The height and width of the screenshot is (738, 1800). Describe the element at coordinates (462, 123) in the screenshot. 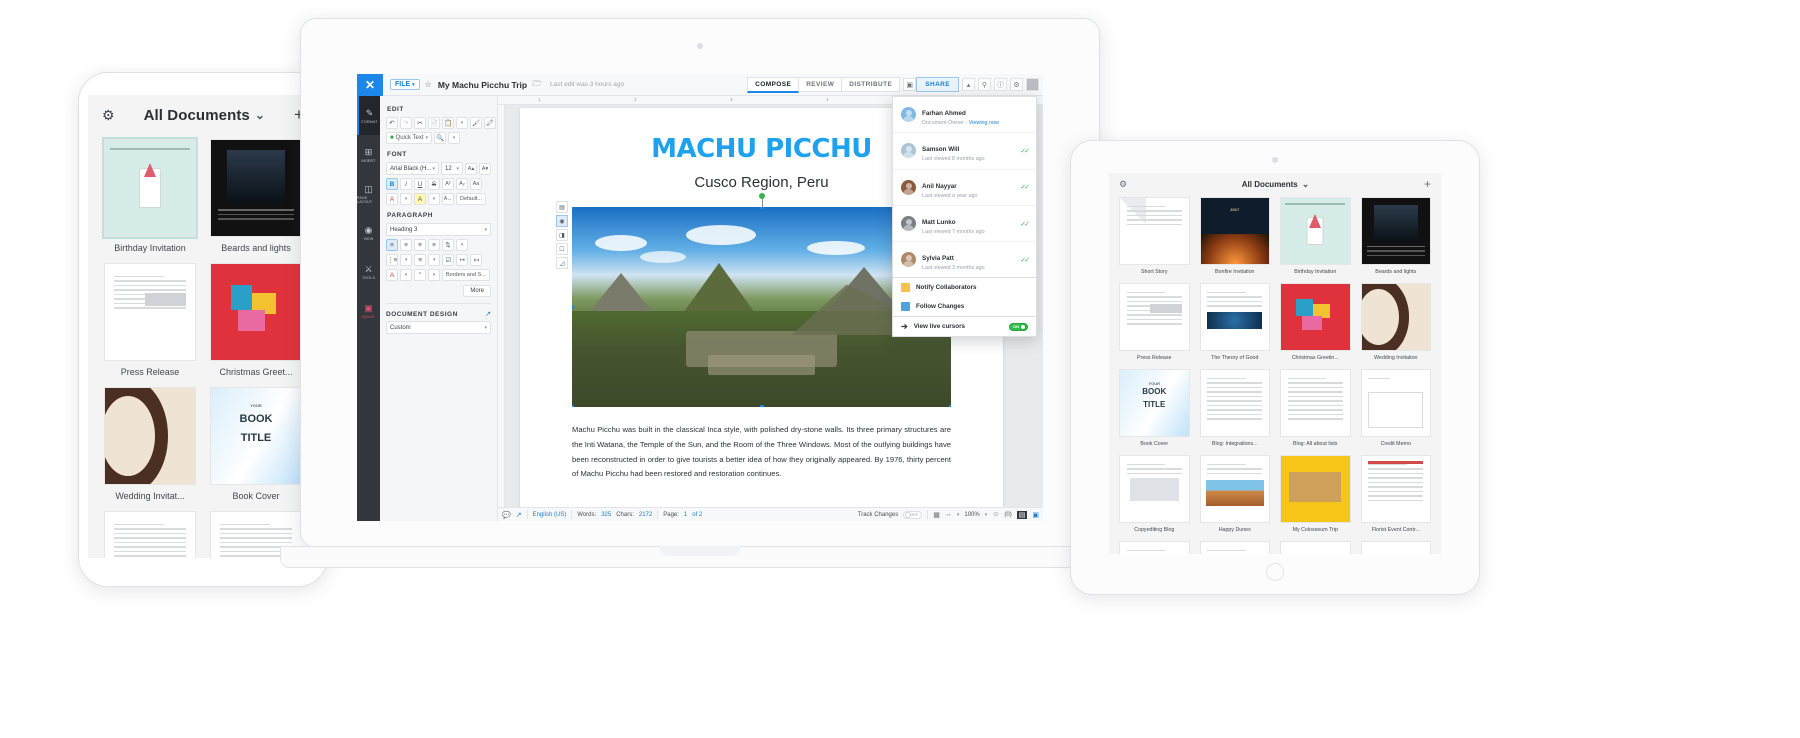

I see `paste-caret: ▾` at that location.